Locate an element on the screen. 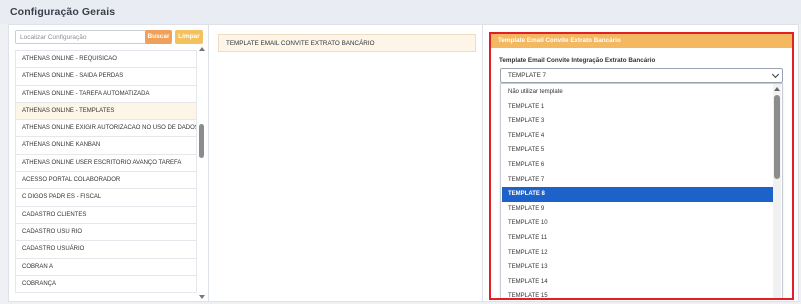  dropdown-option: TEMPLATE 12 is located at coordinates (637, 253).